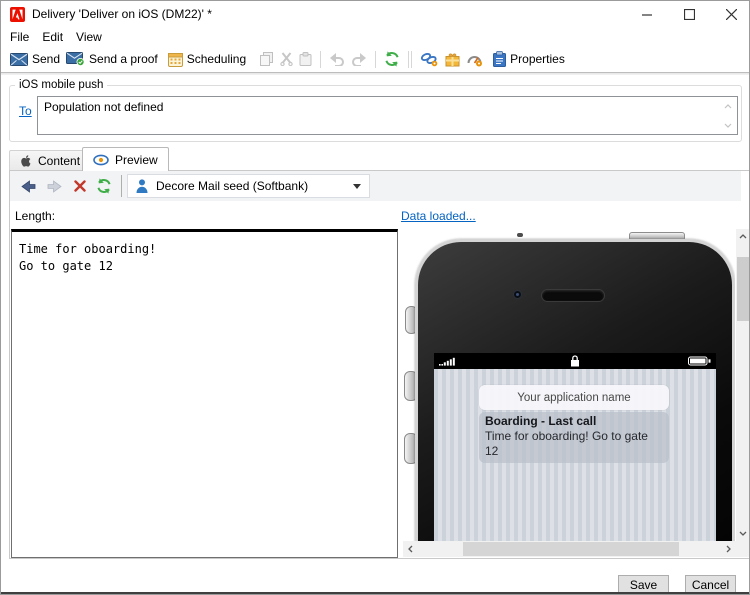 The width and height of the screenshot is (750, 595). What do you see at coordinates (387, 115) in the screenshot?
I see `to-field: Population not defined` at bounding box center [387, 115].